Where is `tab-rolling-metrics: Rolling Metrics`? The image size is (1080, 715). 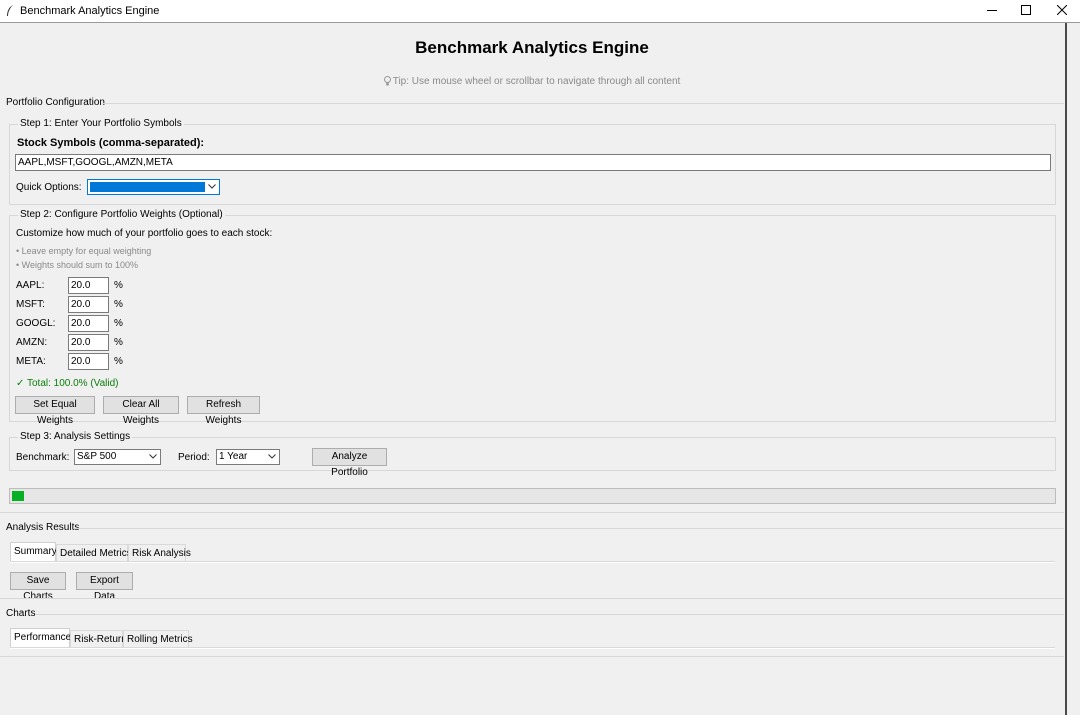
tab-rolling-metrics: Rolling Metrics is located at coordinates (158, 639).